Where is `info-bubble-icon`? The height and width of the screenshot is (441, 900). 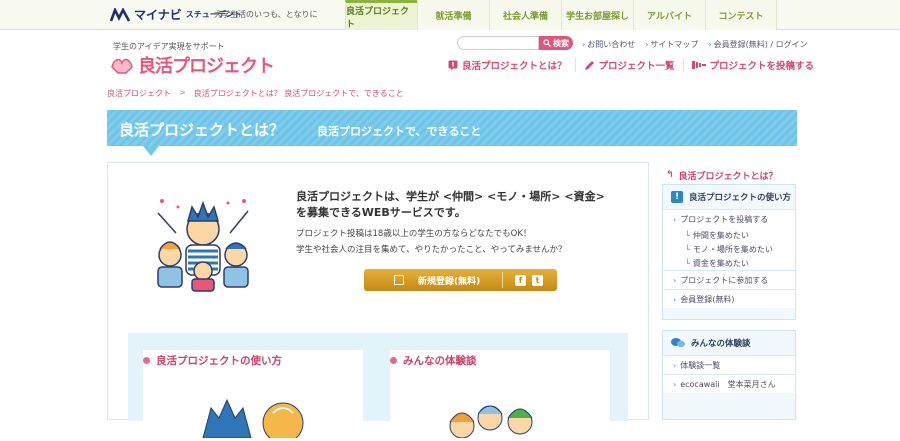 info-bubble-icon is located at coordinates (453, 65).